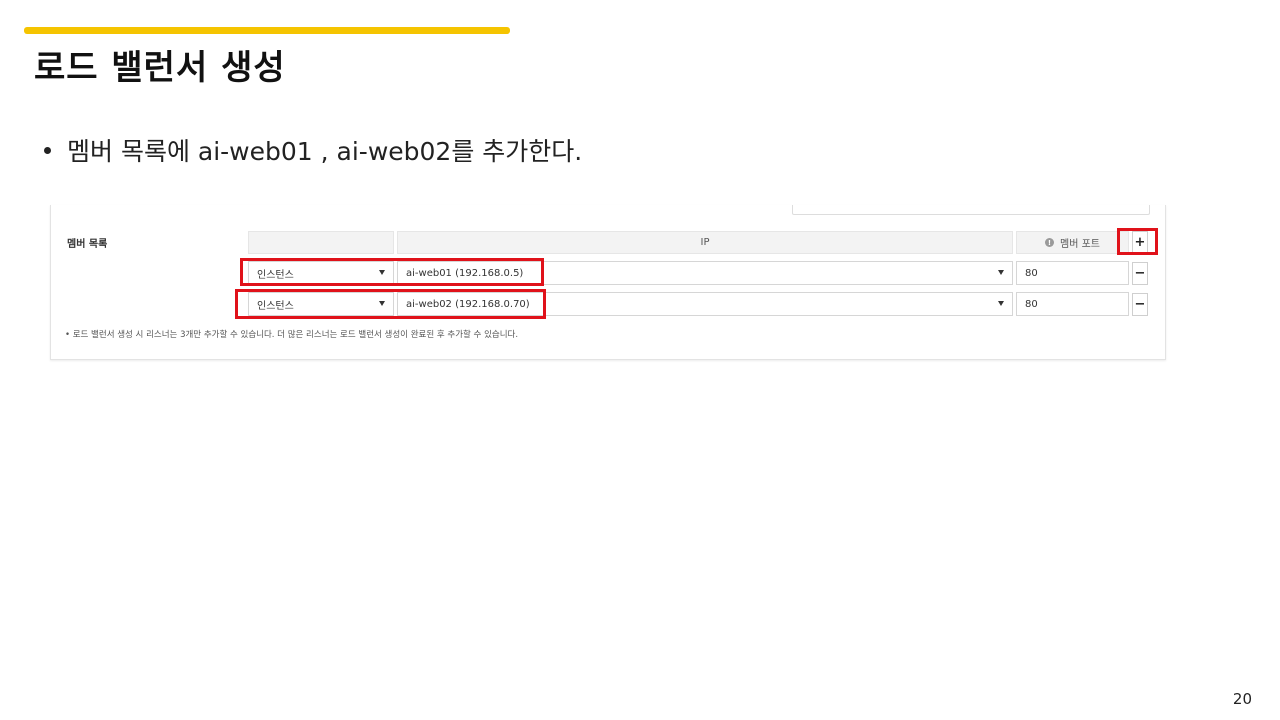 The height and width of the screenshot is (720, 1280). What do you see at coordinates (705, 242) in the screenshot?
I see `column-header-ip: IP` at bounding box center [705, 242].